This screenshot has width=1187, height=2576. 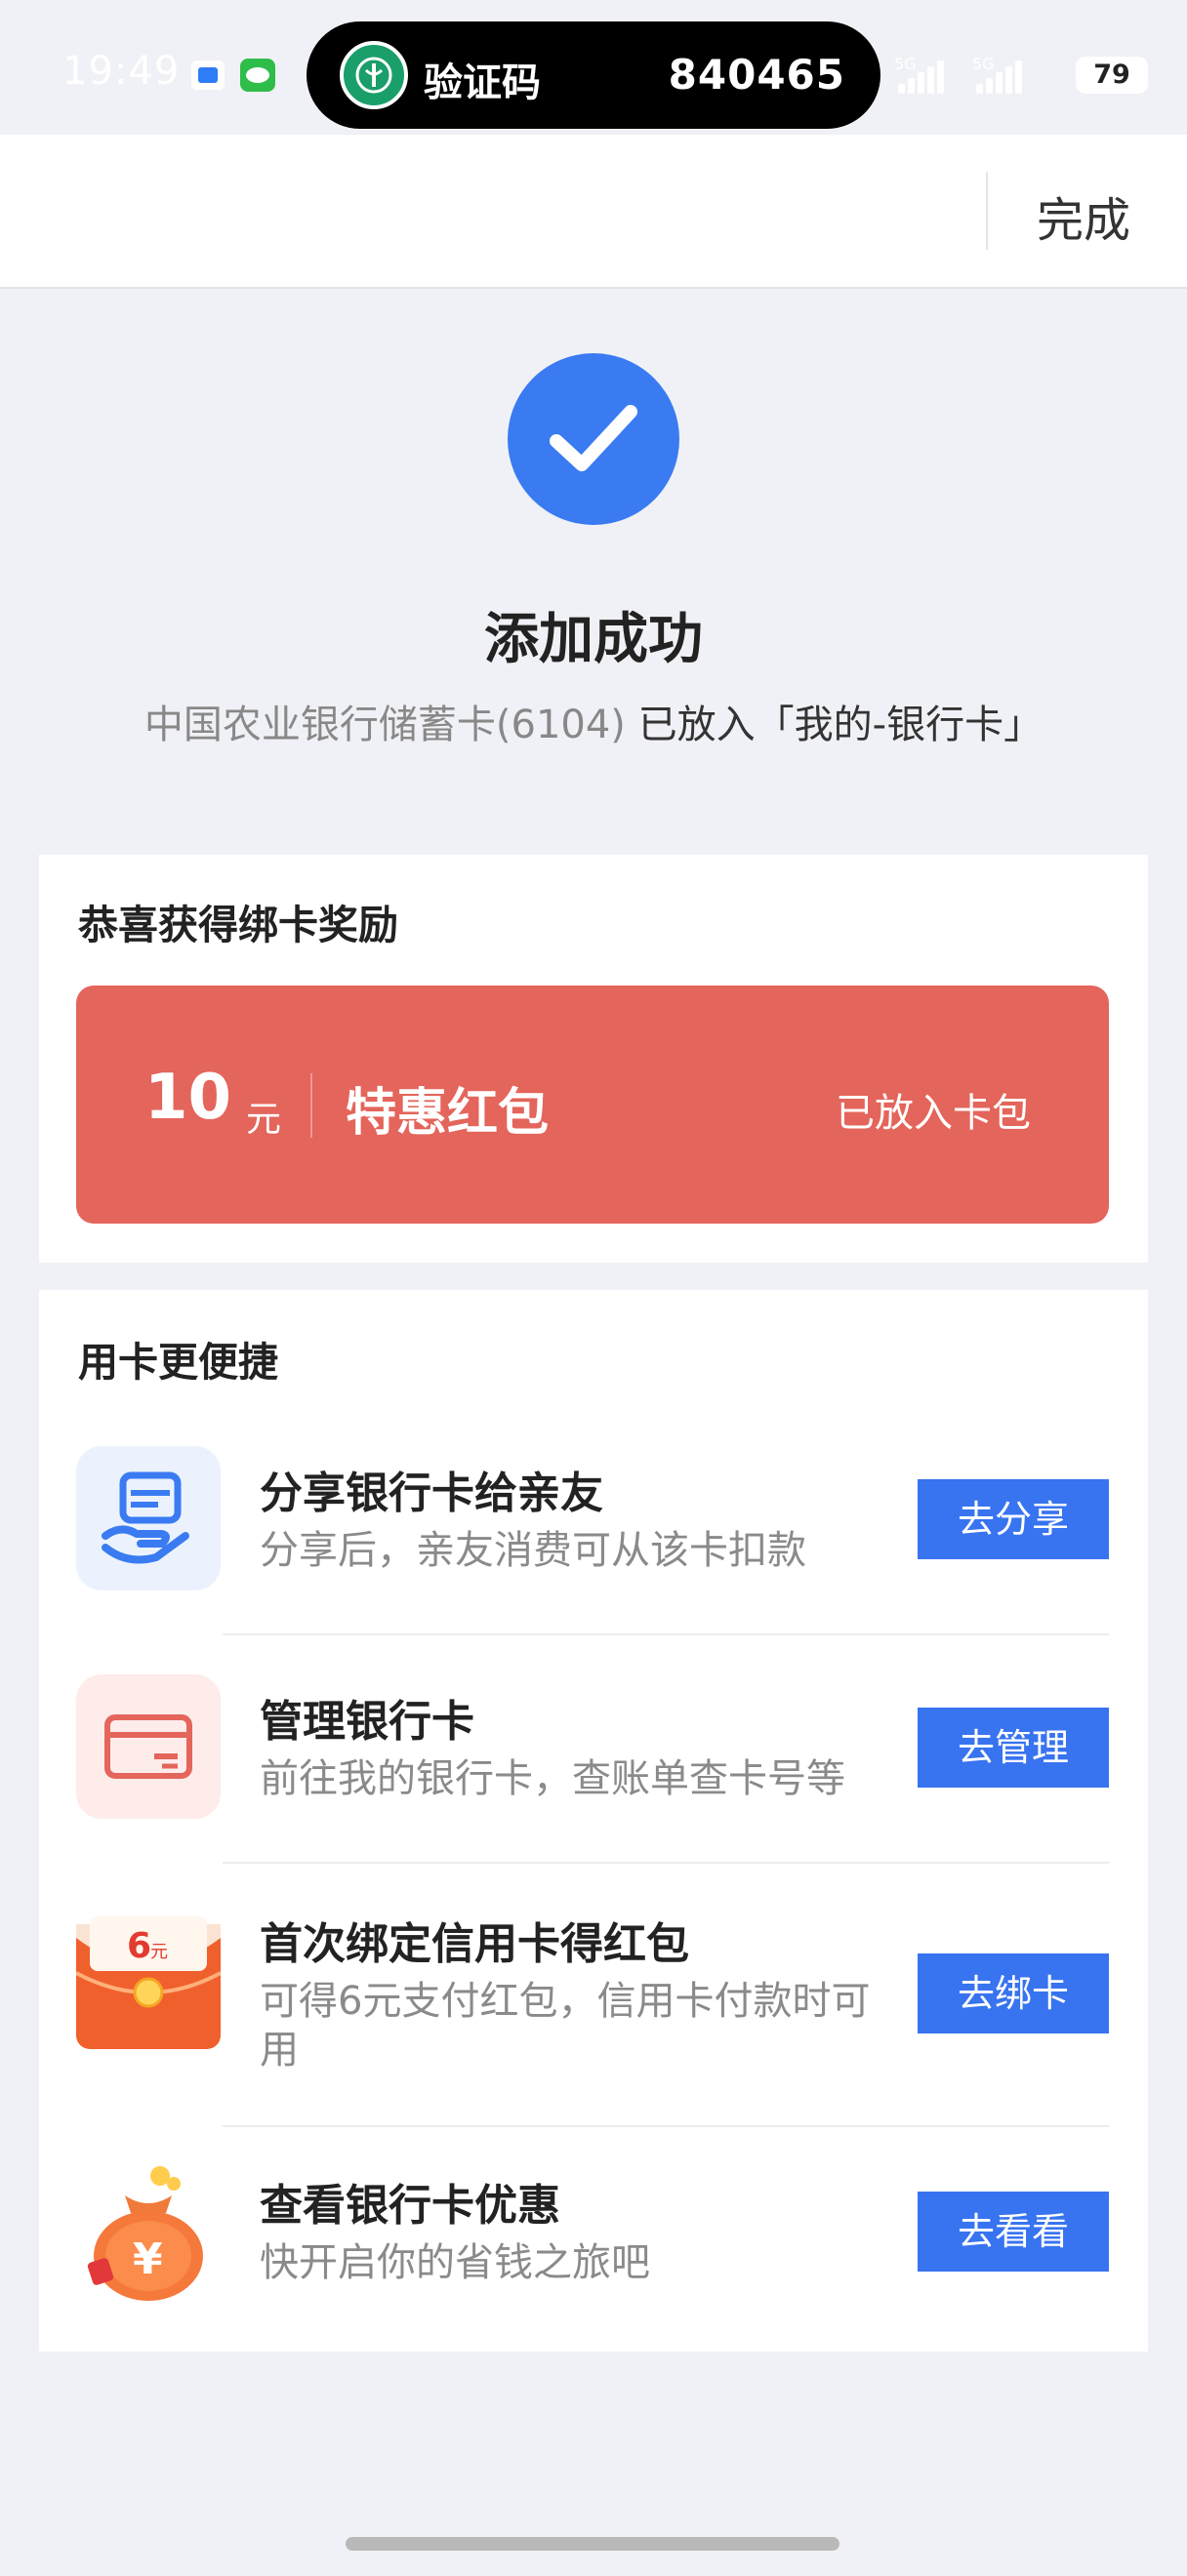 What do you see at coordinates (159, 1952) in the screenshot?
I see `svg-text: 元` at bounding box center [159, 1952].